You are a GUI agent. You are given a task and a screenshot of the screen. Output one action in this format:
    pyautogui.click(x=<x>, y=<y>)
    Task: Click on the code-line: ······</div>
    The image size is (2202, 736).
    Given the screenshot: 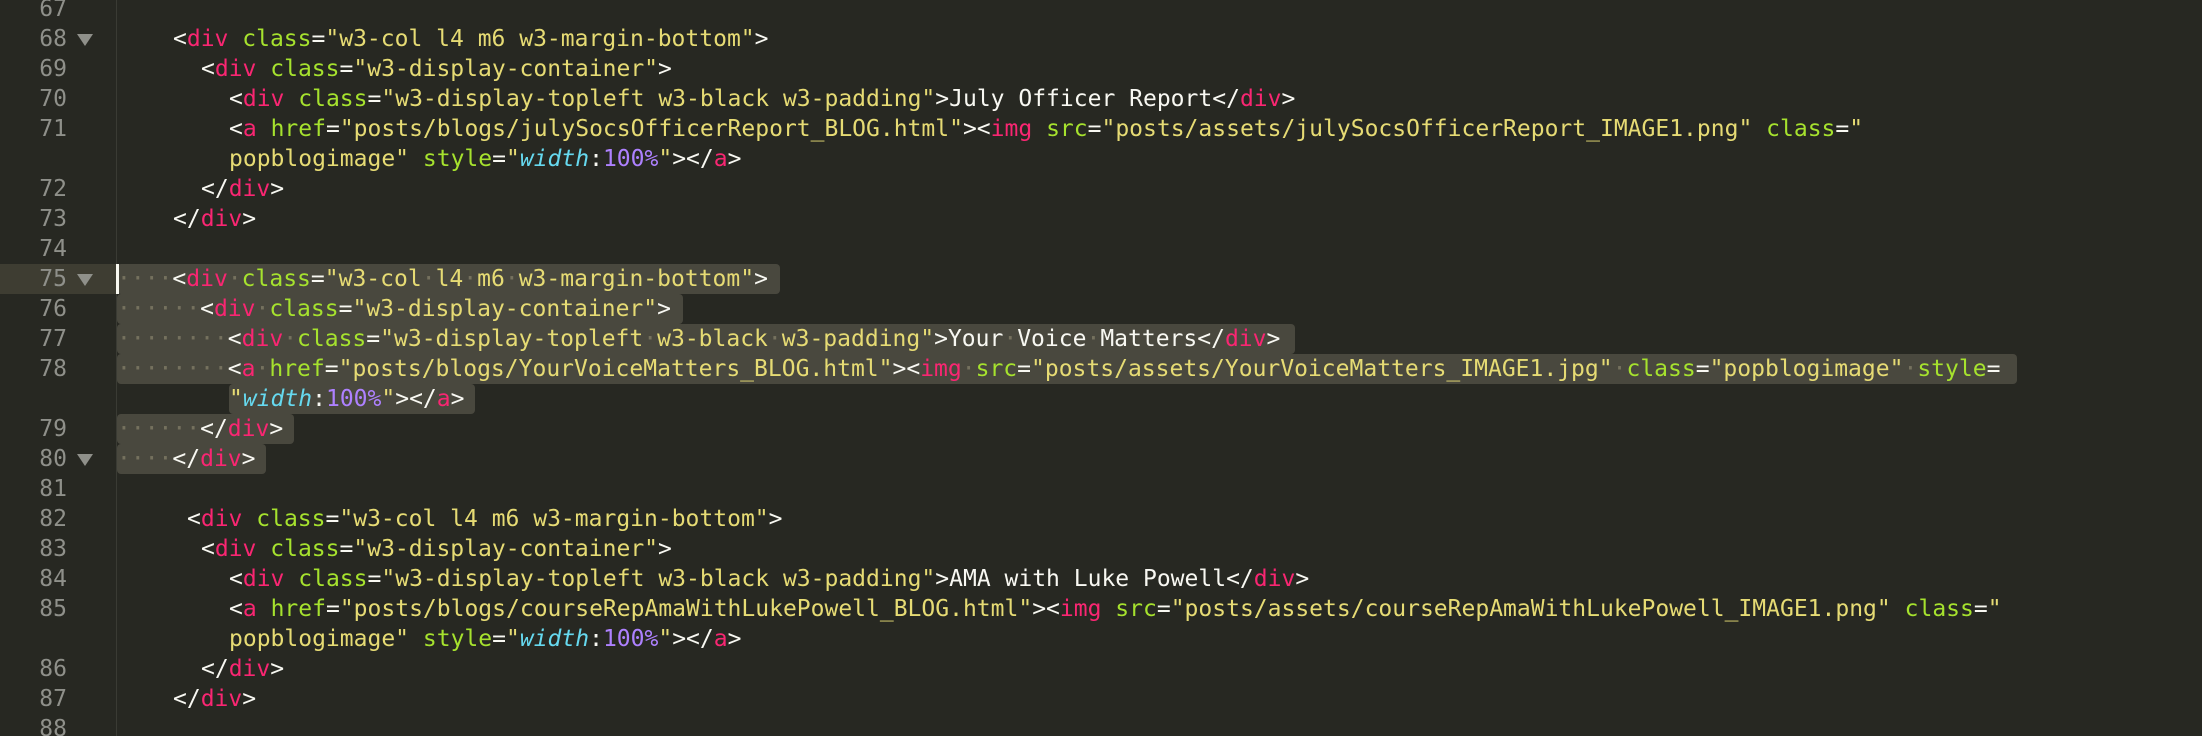 What is the action you would take?
    pyautogui.click(x=200, y=429)
    